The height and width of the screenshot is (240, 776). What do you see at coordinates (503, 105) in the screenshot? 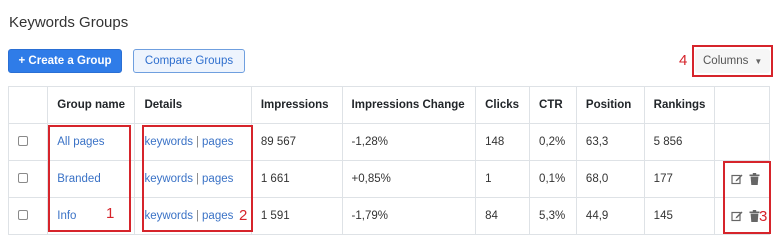
I see `header-clicks: Clicks` at bounding box center [503, 105].